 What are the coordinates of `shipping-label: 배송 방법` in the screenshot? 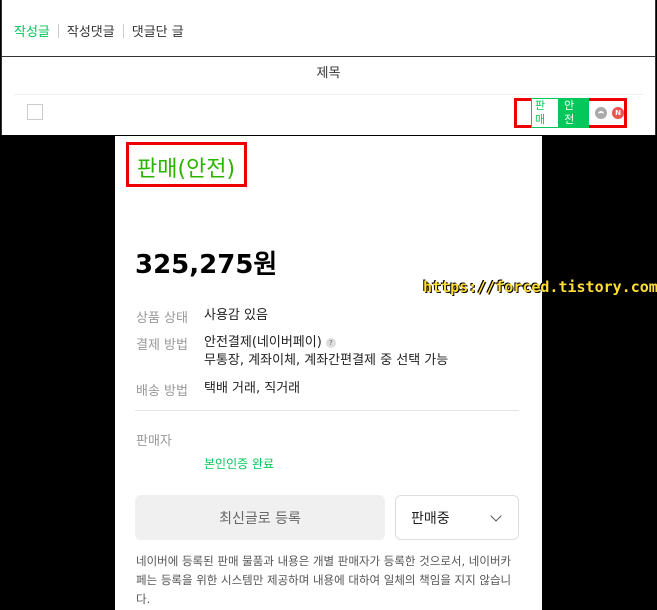 It's located at (162, 391).